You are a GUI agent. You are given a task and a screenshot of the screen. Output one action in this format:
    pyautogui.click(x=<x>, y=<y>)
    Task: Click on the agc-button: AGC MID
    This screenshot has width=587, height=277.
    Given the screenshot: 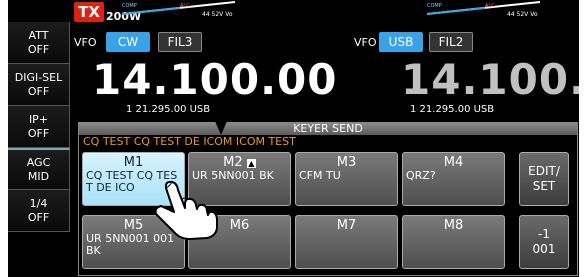 What is the action you would take?
    pyautogui.click(x=39, y=169)
    